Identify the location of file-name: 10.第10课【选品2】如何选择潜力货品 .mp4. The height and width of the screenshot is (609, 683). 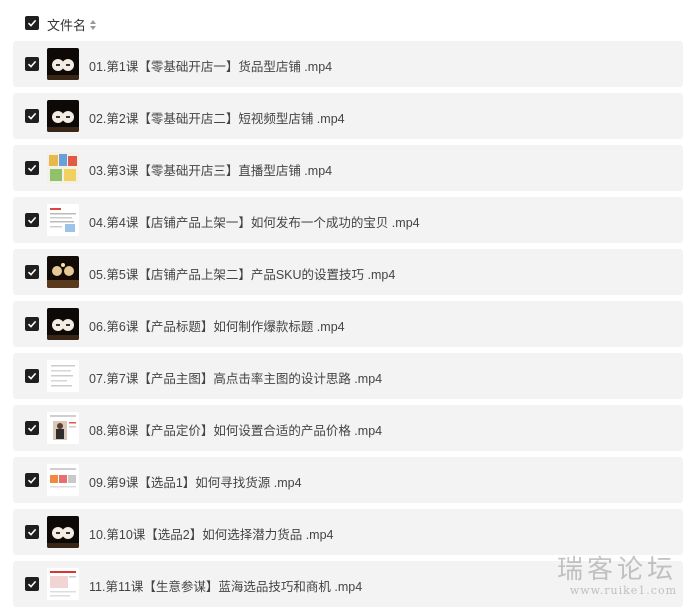
(211, 533).